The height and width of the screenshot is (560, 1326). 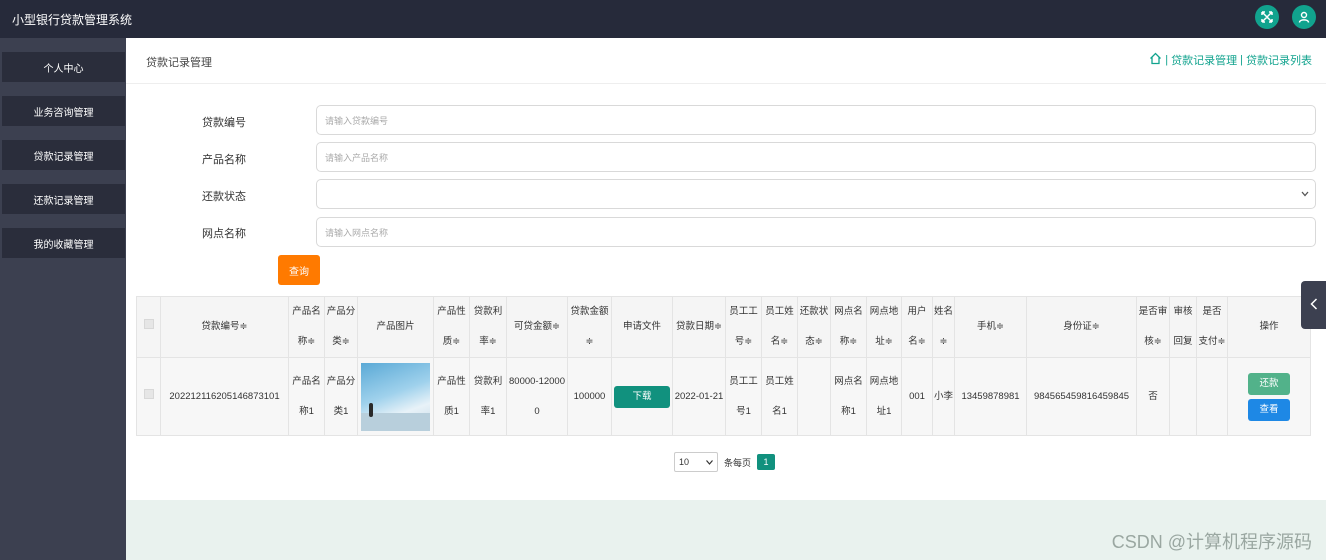 I want to click on cell-product-category: 产品分类1, so click(x=341, y=396).